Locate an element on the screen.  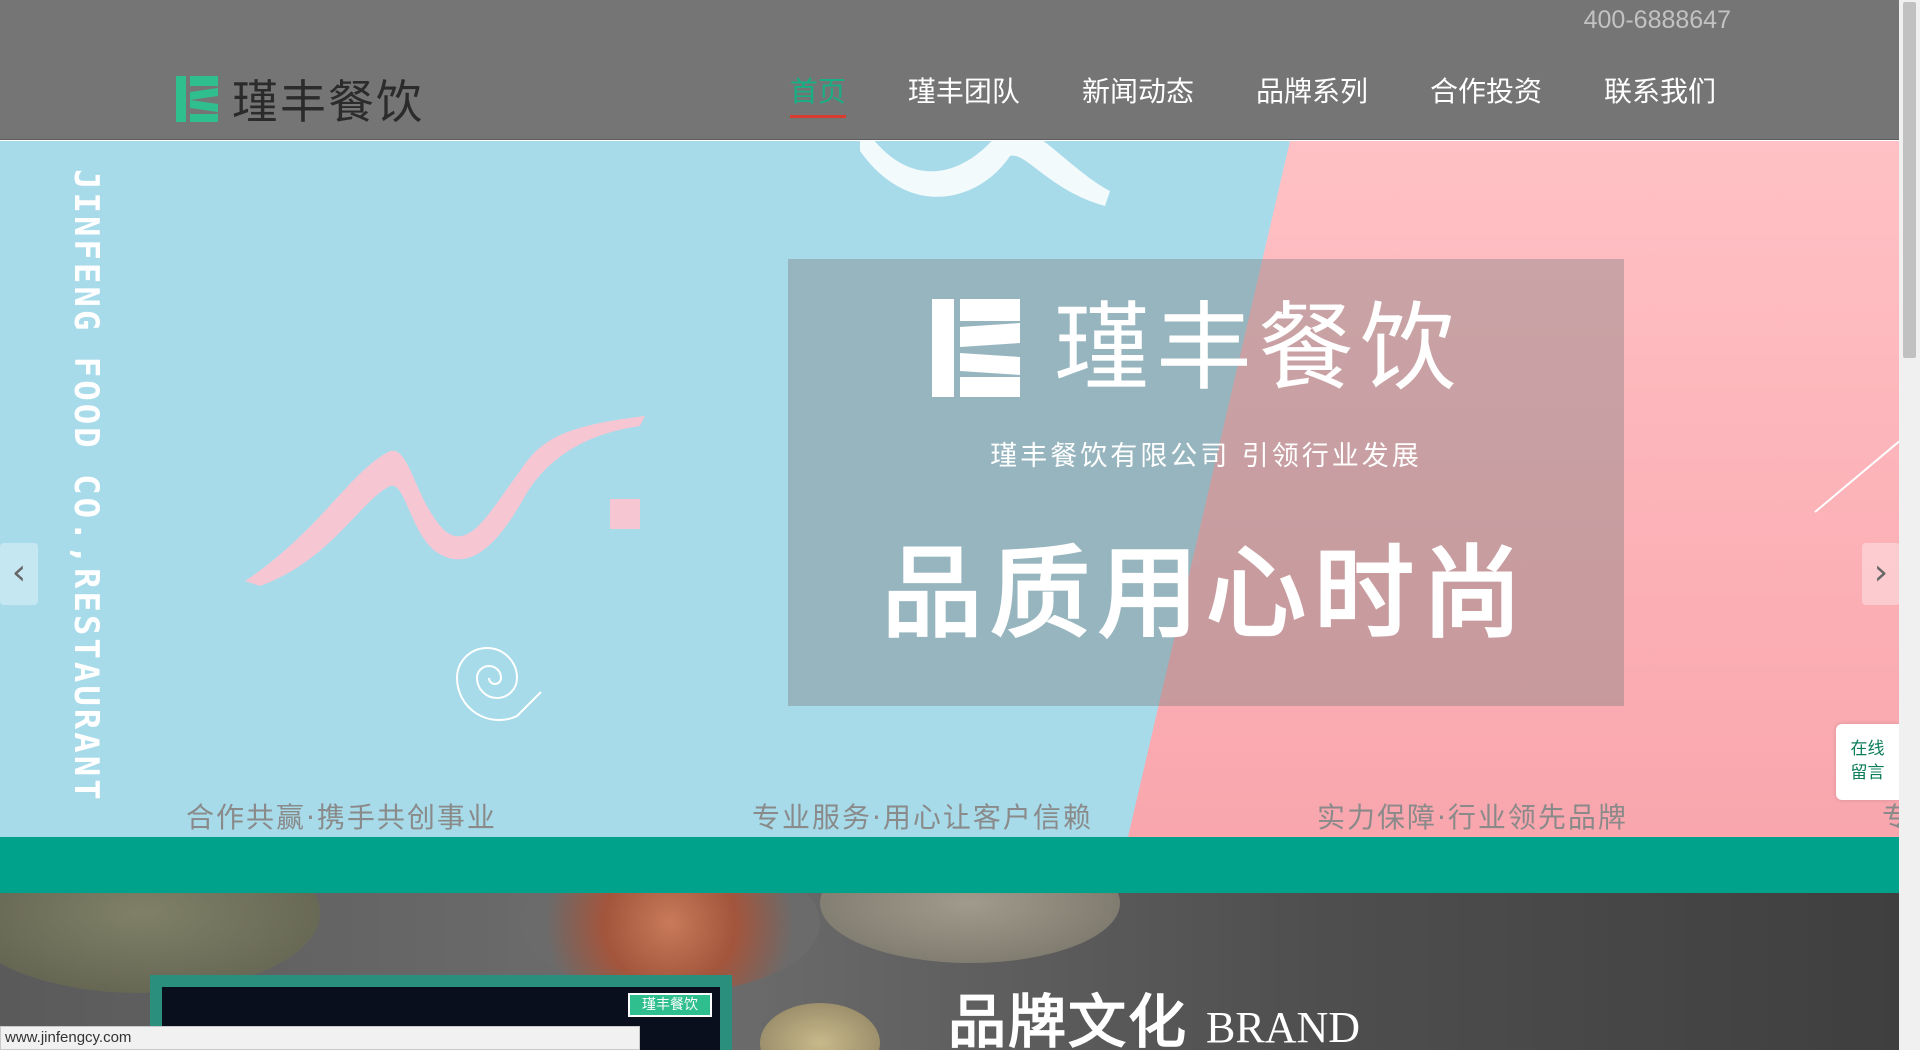
carousel-next-button: › is located at coordinates (1880, 574).